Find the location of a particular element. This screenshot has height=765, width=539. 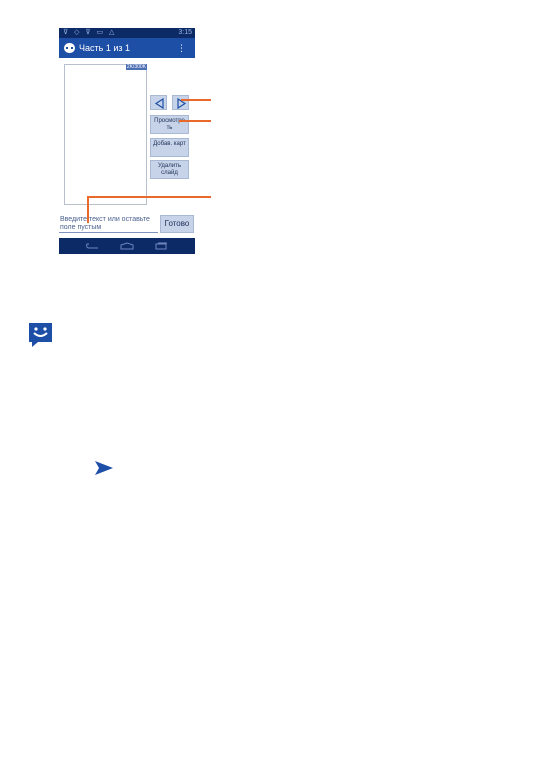

navigation-bar is located at coordinates (127, 246).